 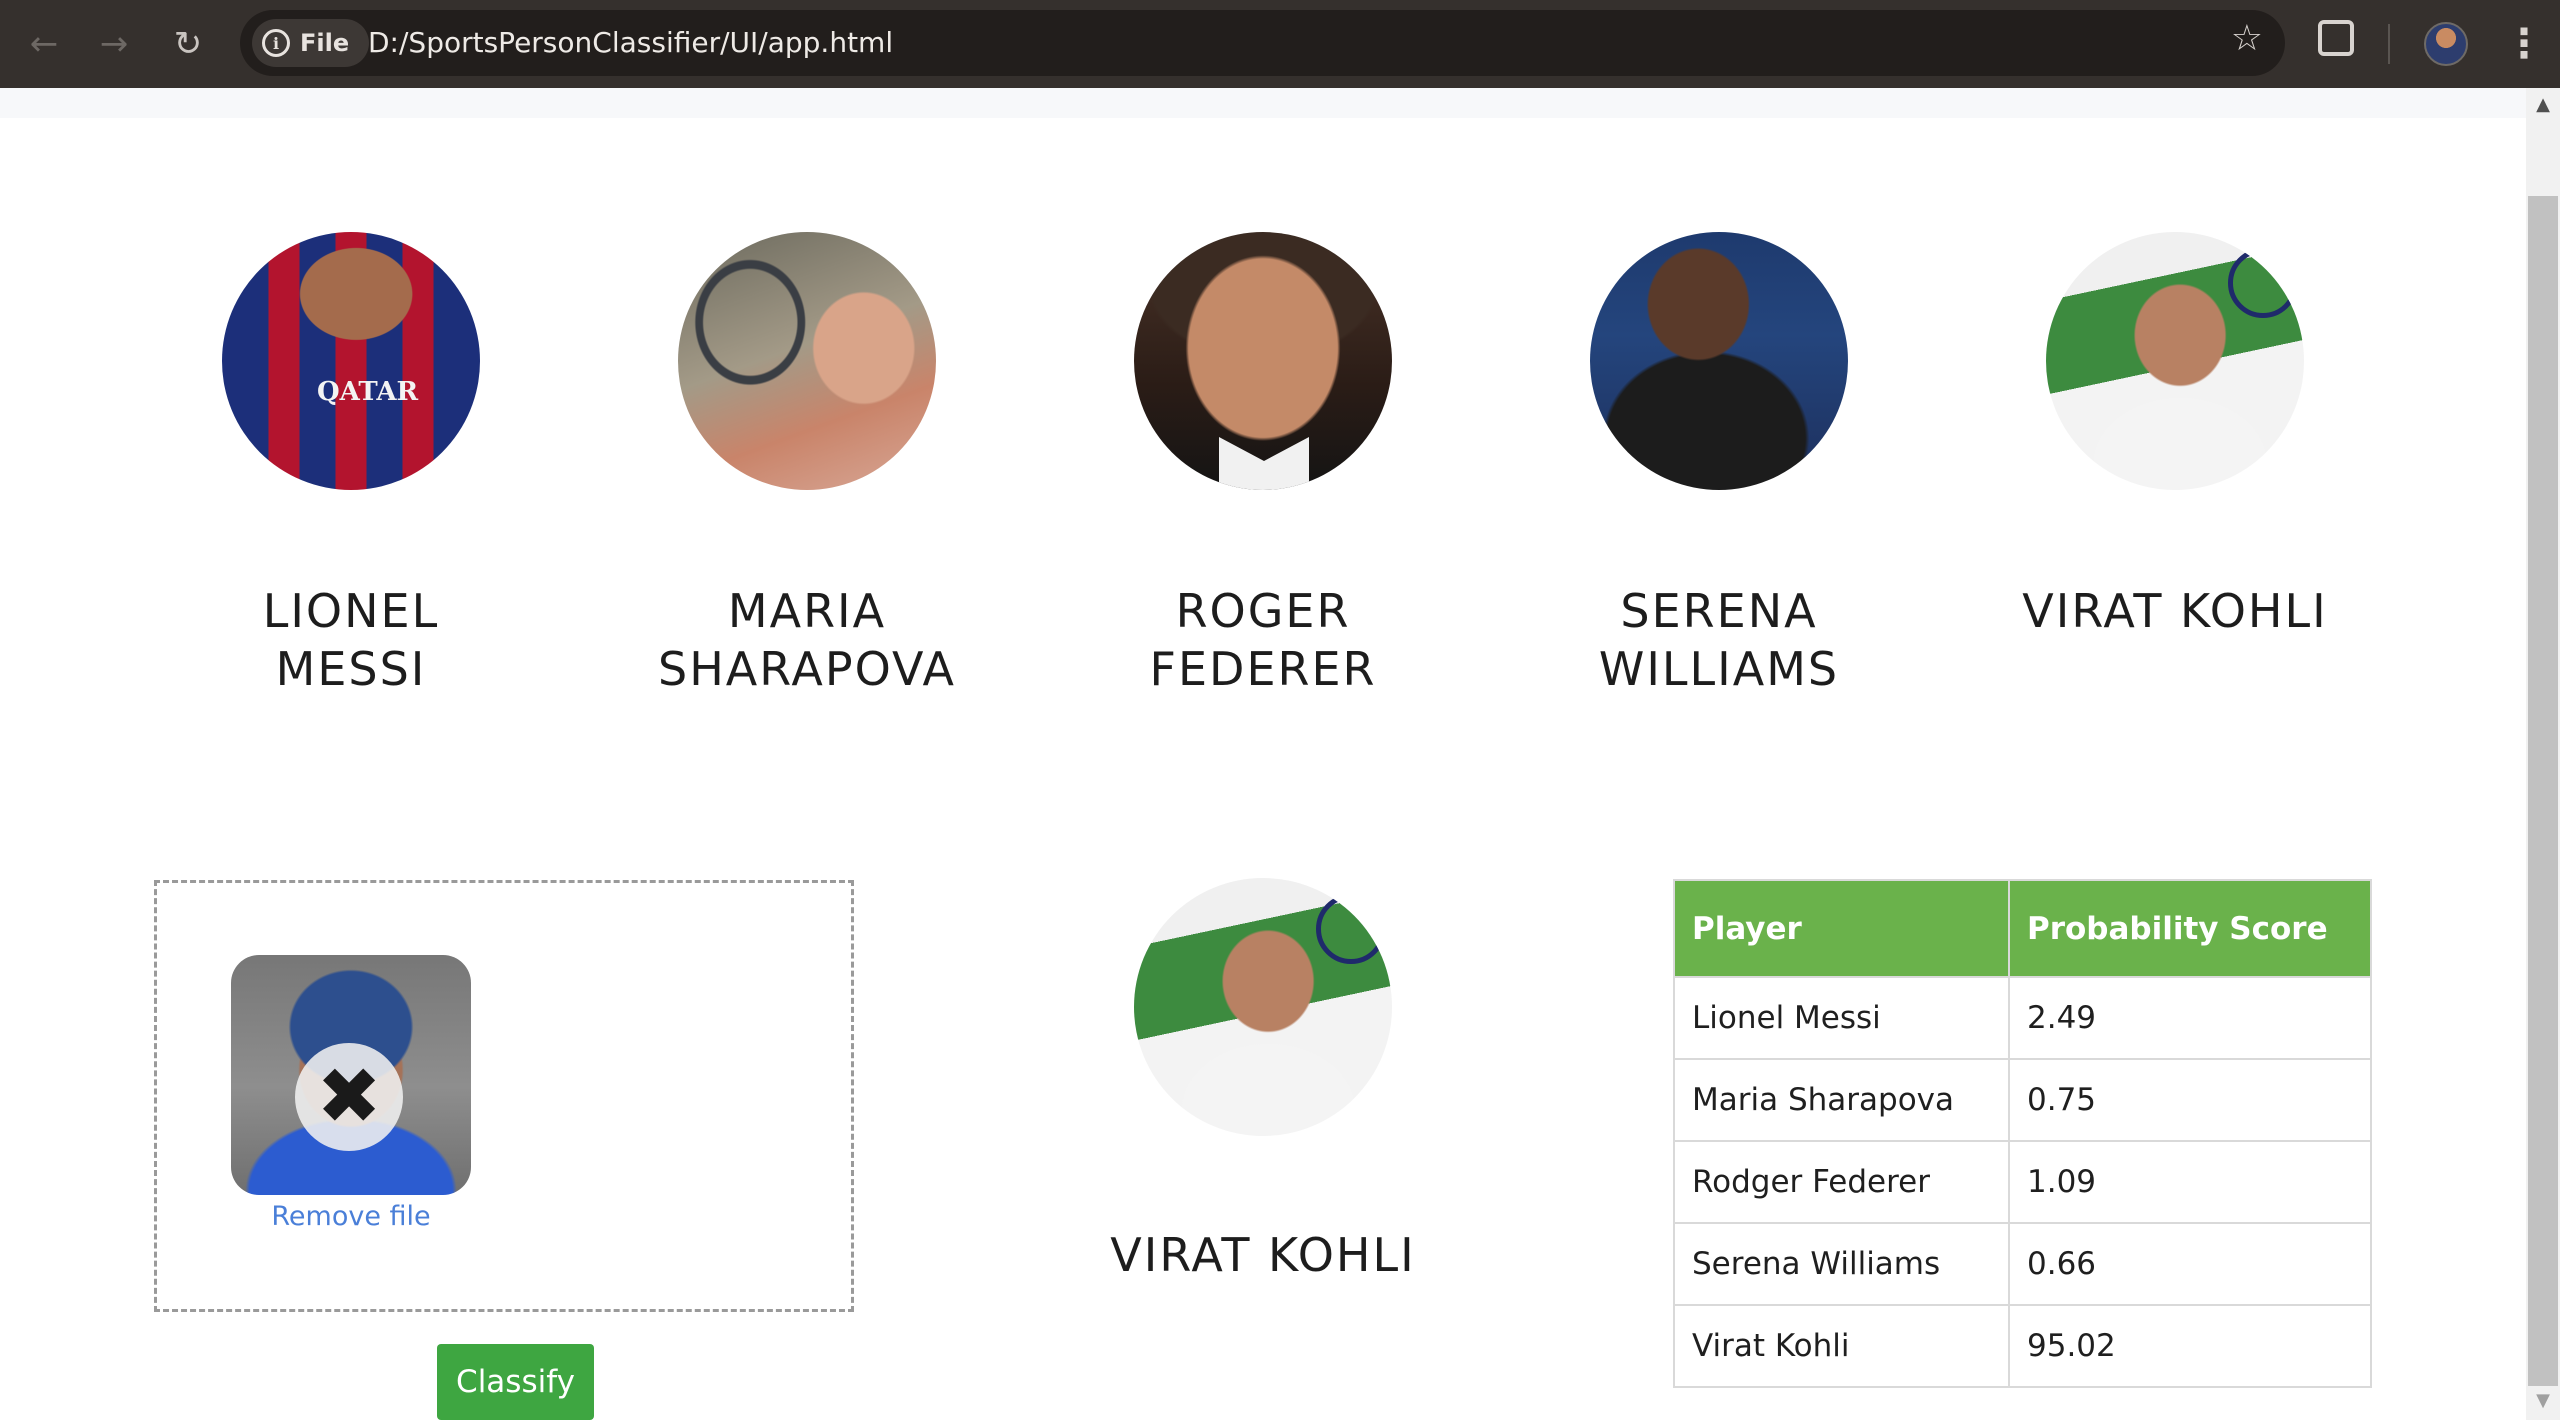 I want to click on player-card-messi: QATAR LIONEL MESSI, so click(x=351, y=465).